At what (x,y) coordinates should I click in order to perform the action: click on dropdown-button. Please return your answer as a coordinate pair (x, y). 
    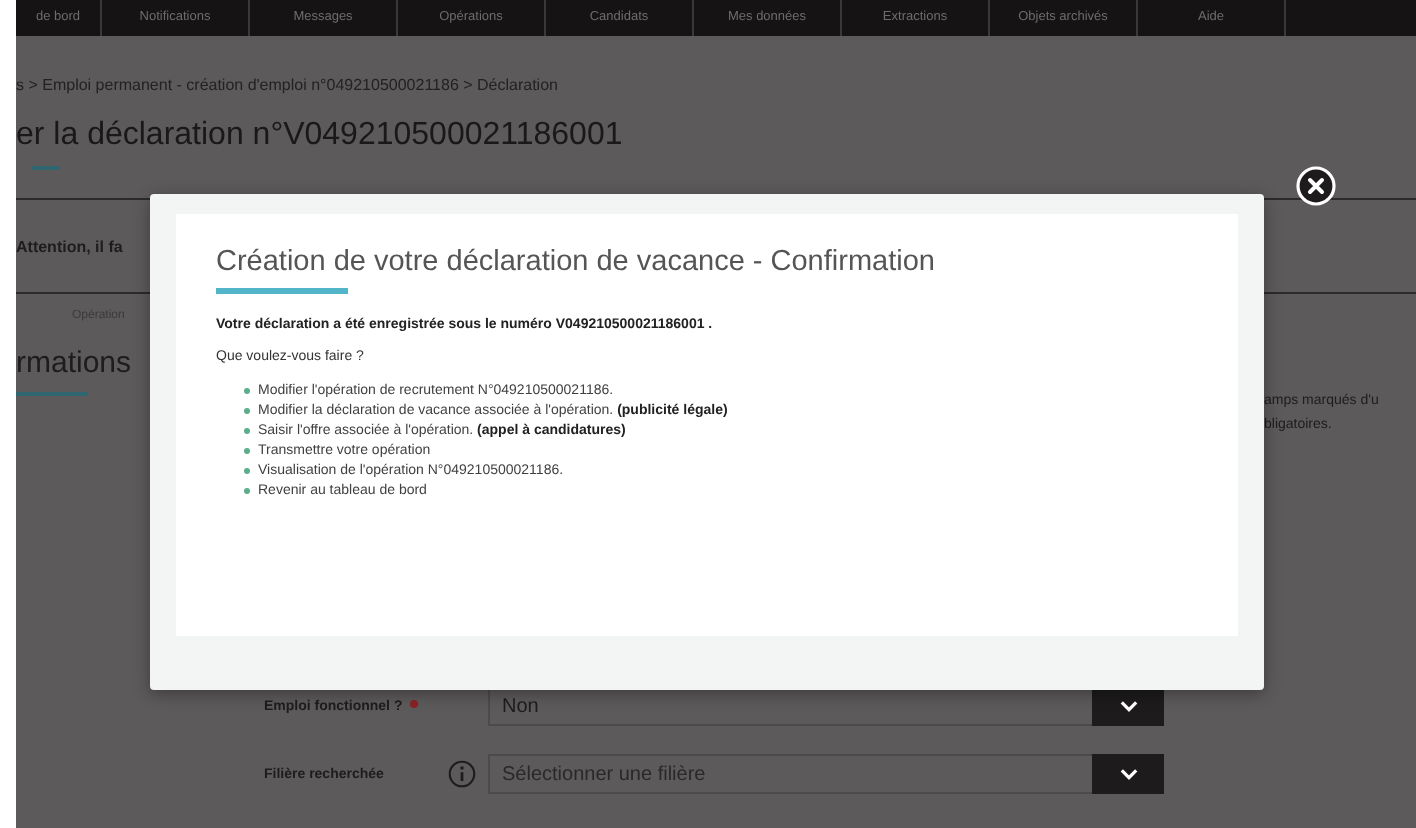
    Looking at the image, I should click on (1128, 706).